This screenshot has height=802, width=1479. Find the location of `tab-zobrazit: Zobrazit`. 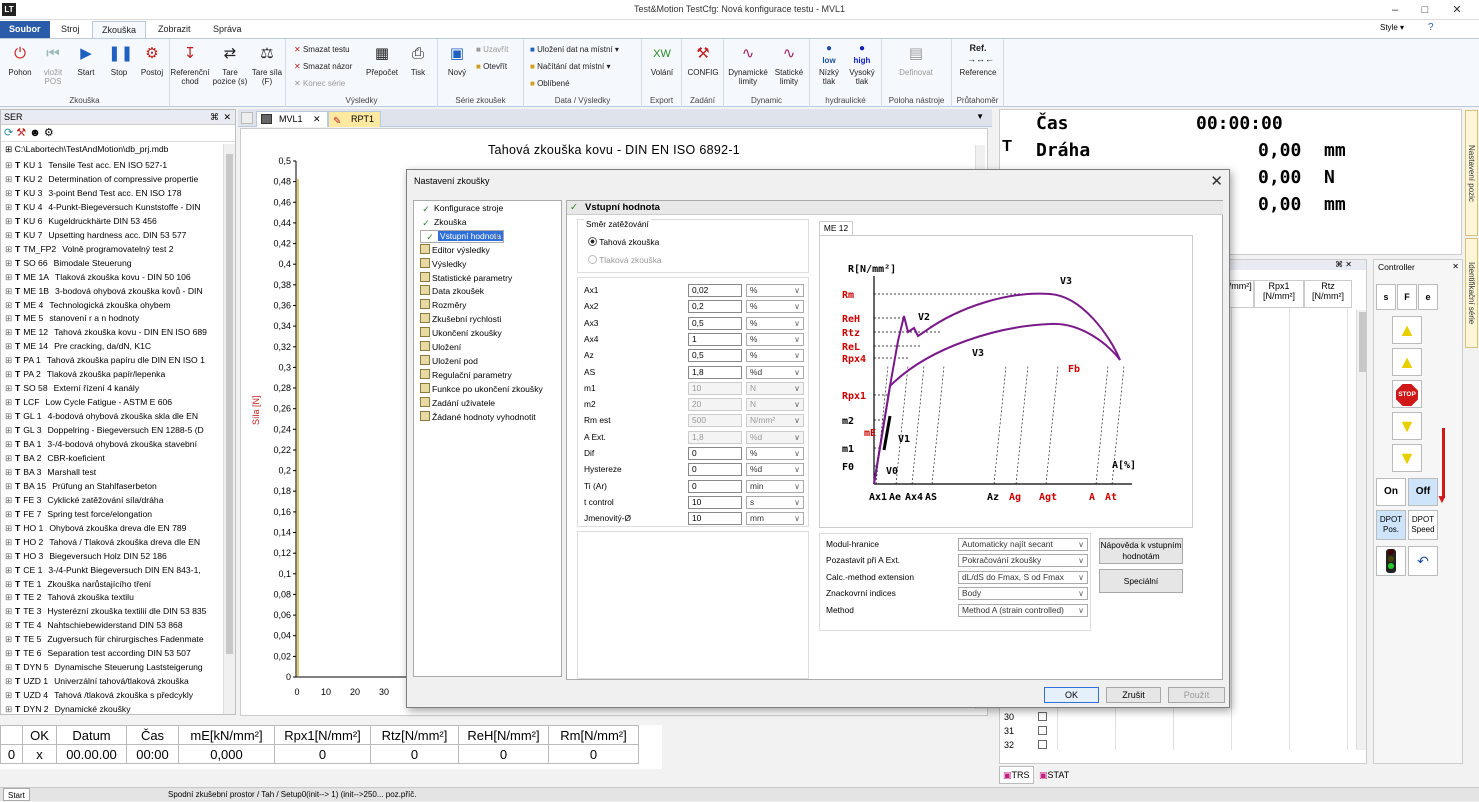

tab-zobrazit: Zobrazit is located at coordinates (174, 29).